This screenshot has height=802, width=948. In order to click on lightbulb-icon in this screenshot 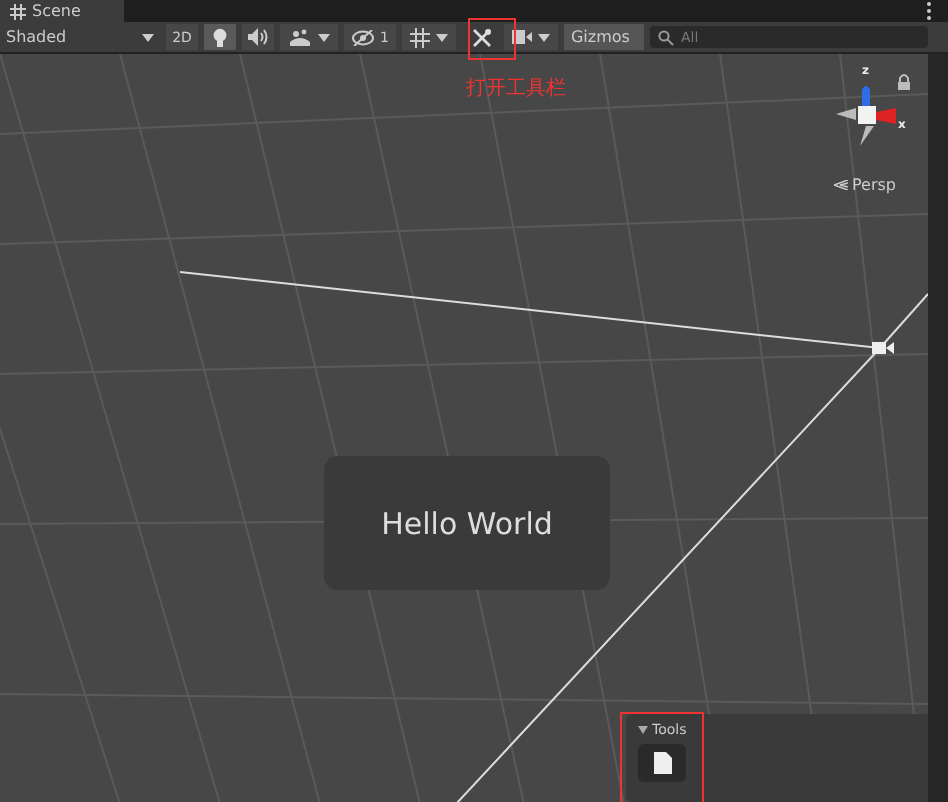, I will do `click(220, 37)`.